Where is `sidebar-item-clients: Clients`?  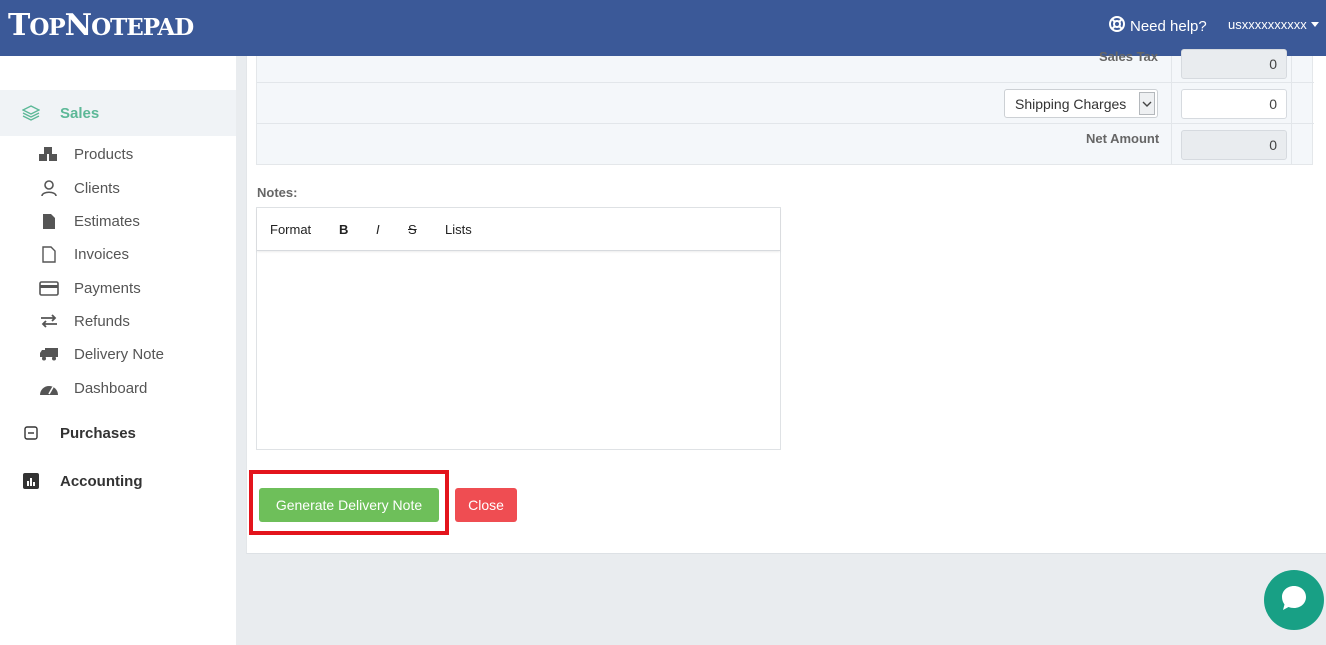
sidebar-item-clients: Clients is located at coordinates (79, 188).